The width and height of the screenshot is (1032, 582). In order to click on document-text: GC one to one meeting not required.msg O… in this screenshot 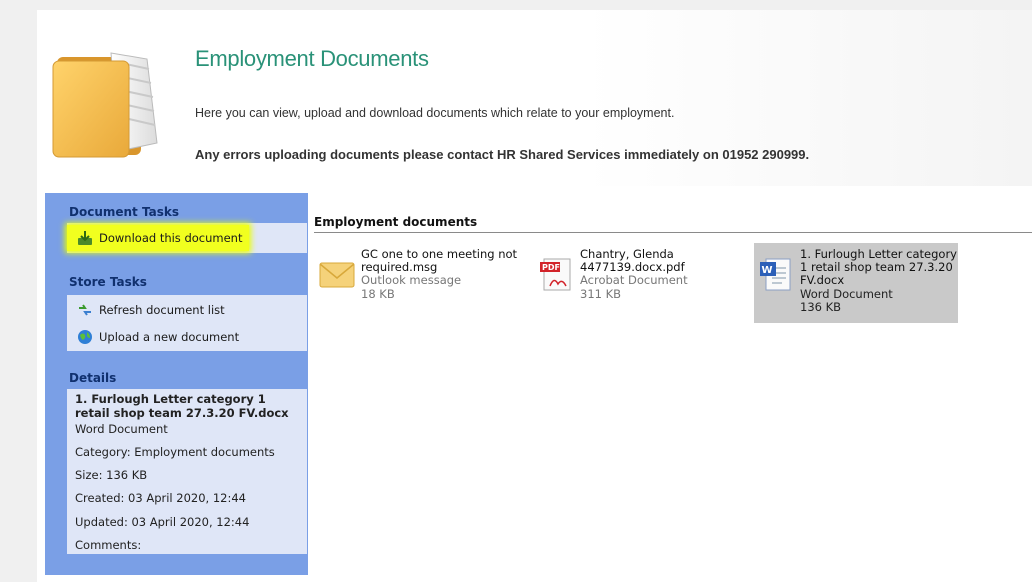, I will do `click(443, 274)`.